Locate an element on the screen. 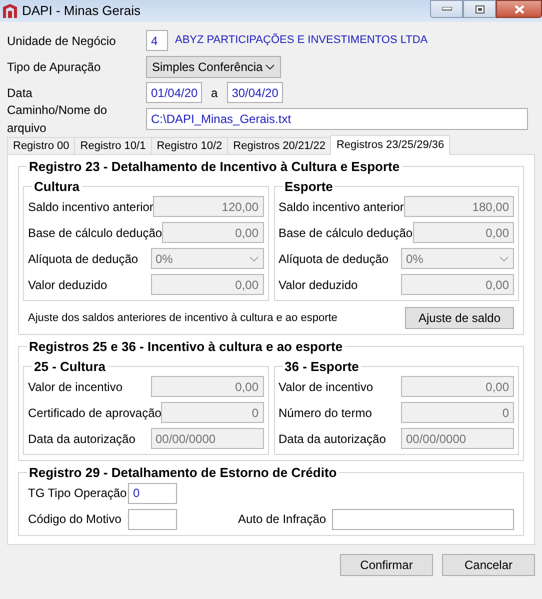 Image resolution: width=542 pixels, height=599 pixels. range-separator: a is located at coordinates (214, 93).